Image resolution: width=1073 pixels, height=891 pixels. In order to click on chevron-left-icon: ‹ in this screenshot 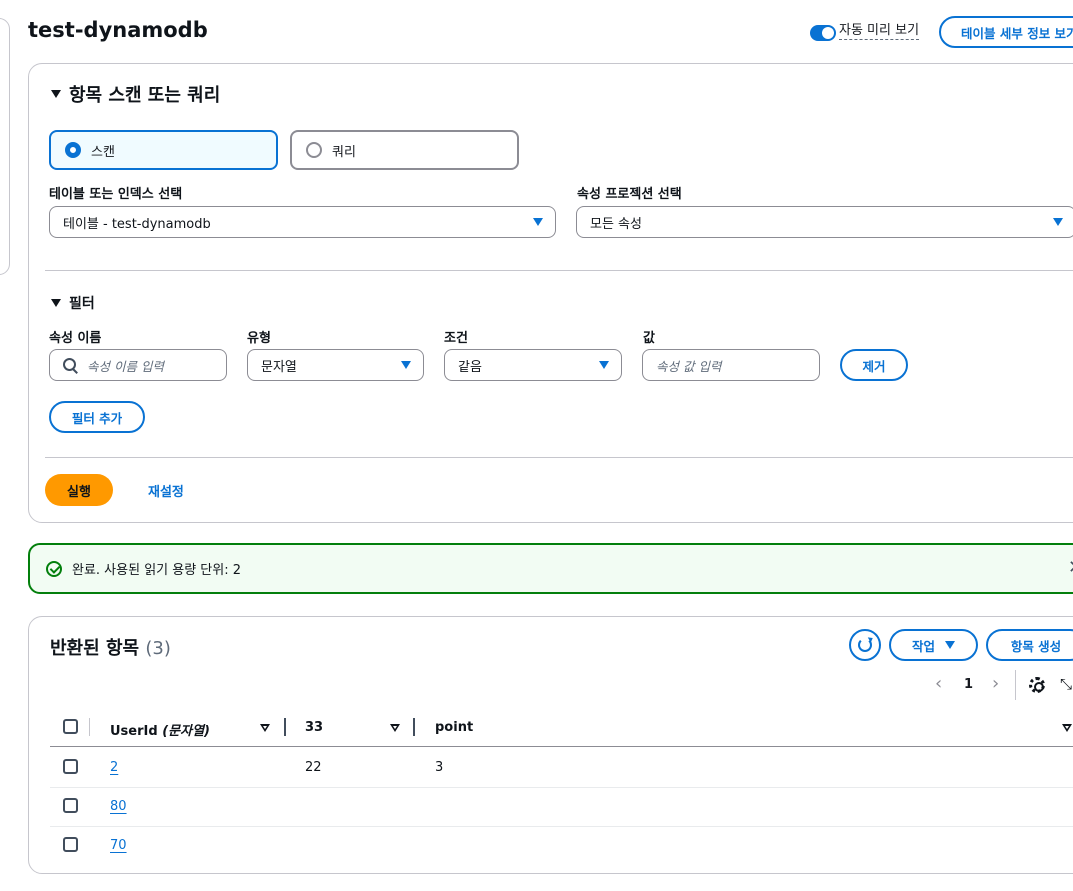, I will do `click(938, 683)`.